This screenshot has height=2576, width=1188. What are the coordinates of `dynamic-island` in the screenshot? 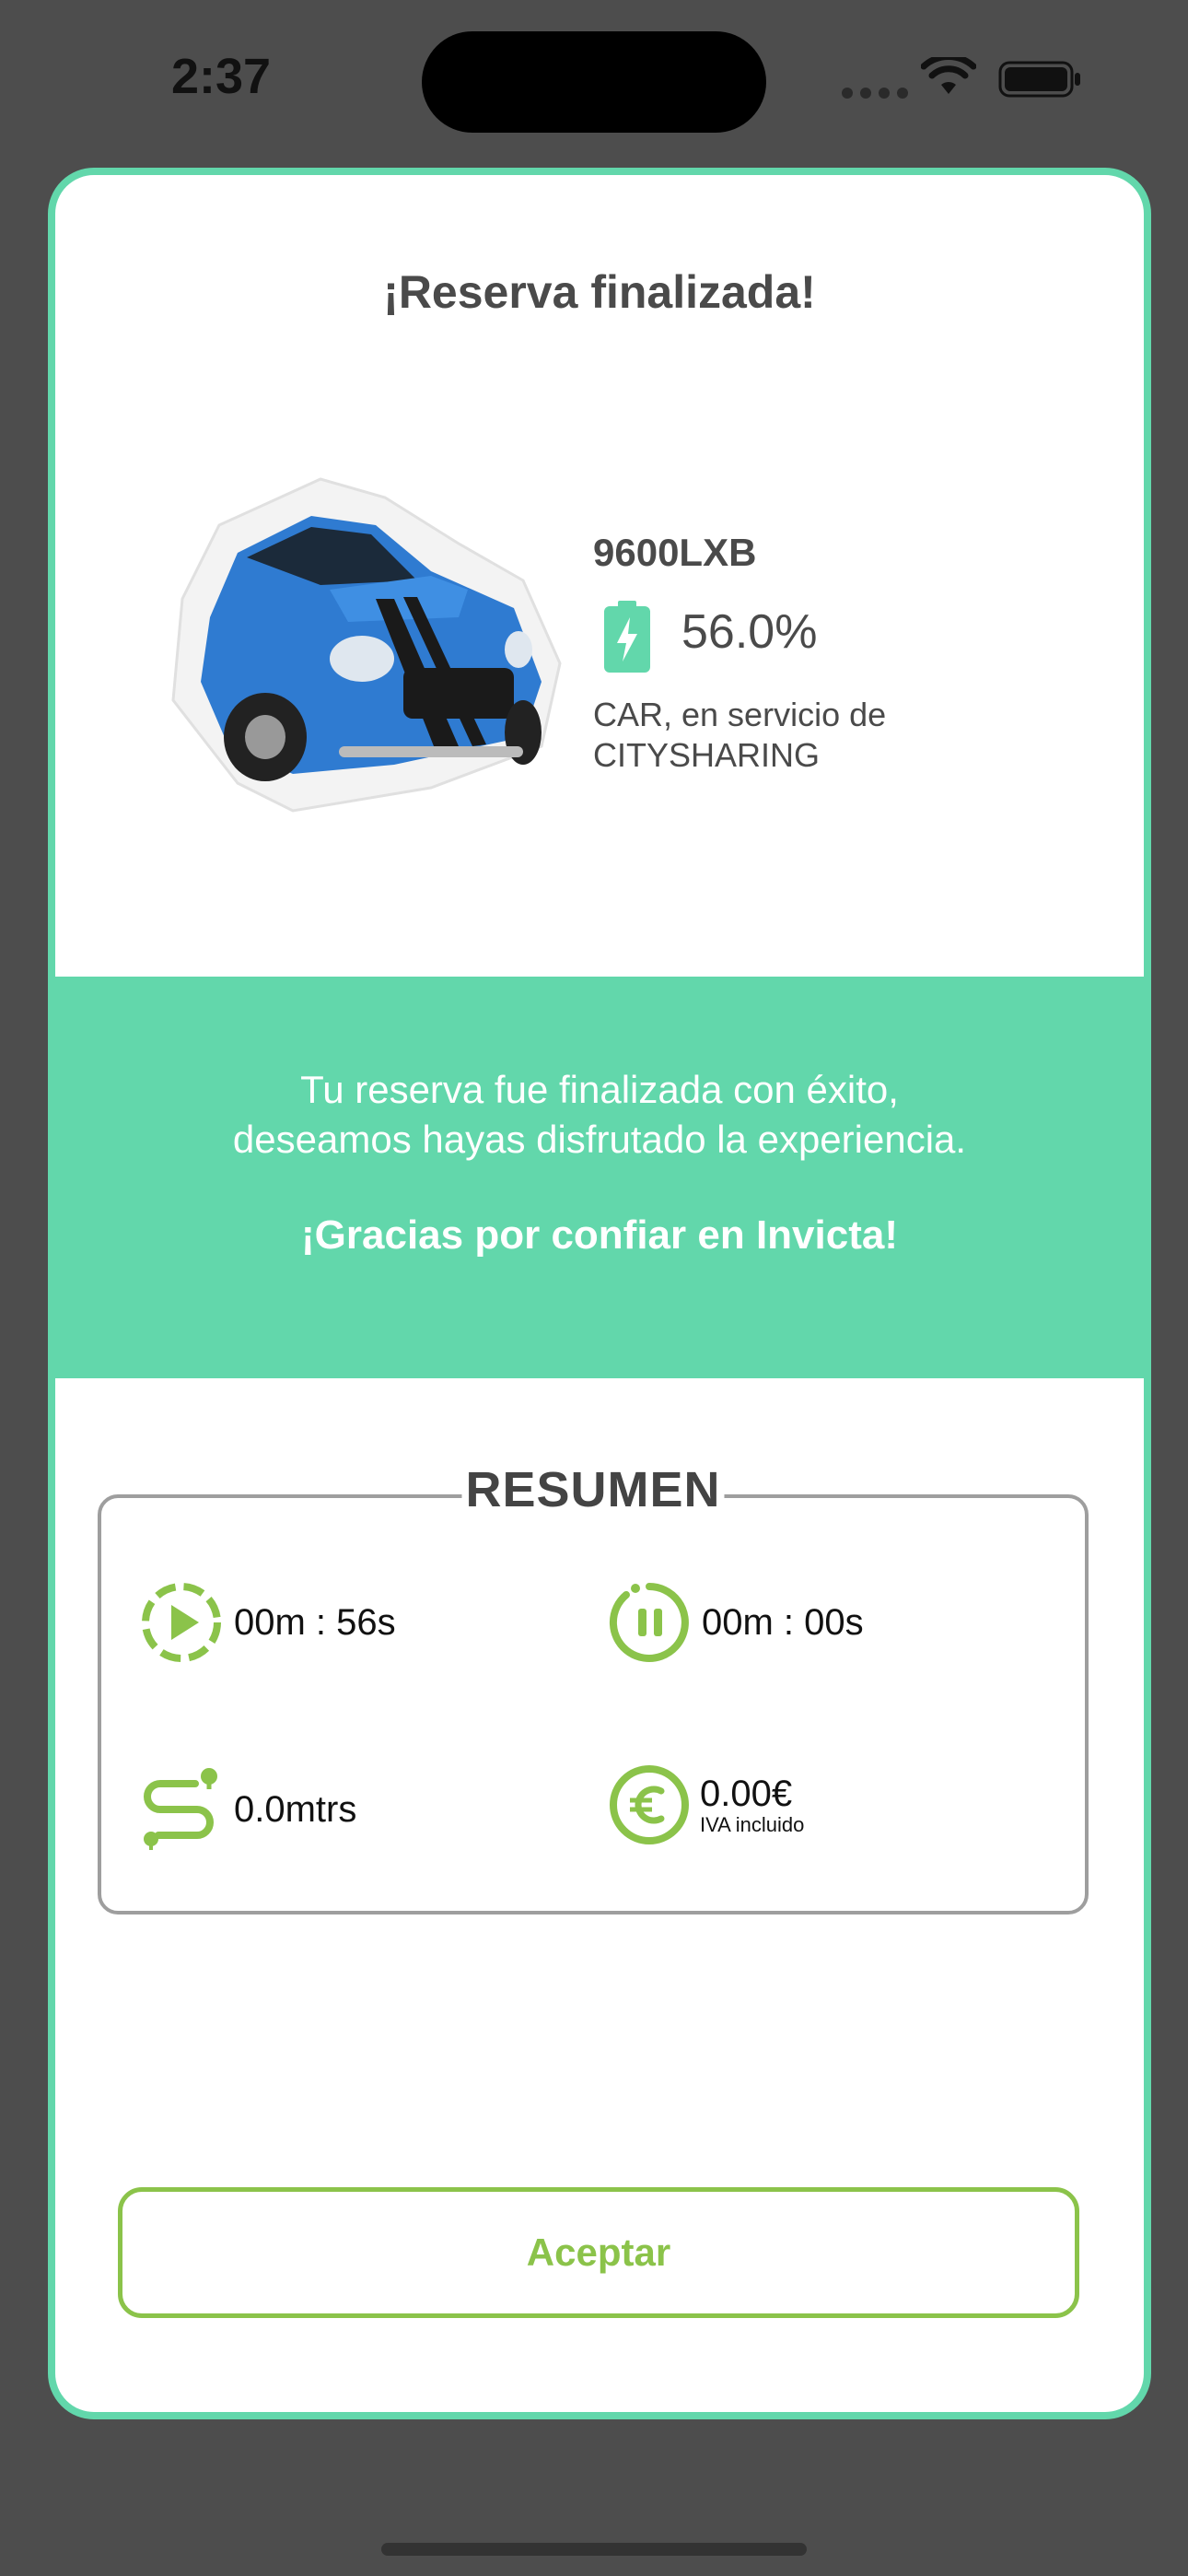 It's located at (594, 82).